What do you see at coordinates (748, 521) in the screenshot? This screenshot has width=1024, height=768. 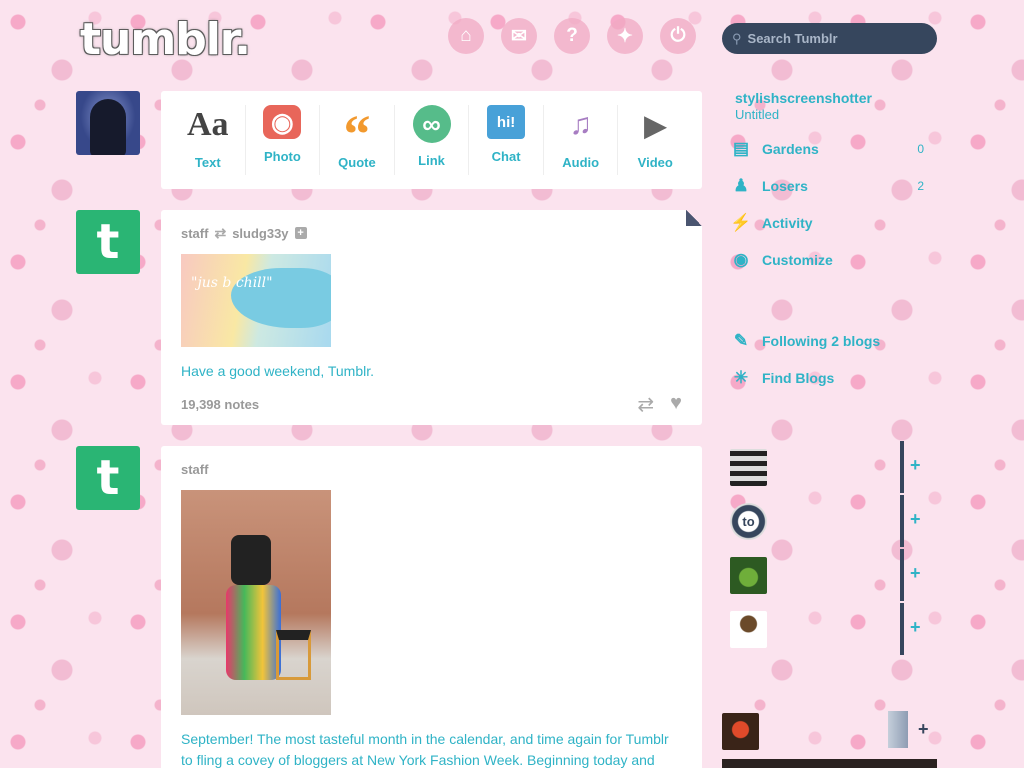 I see `blog-thumbnail: to` at bounding box center [748, 521].